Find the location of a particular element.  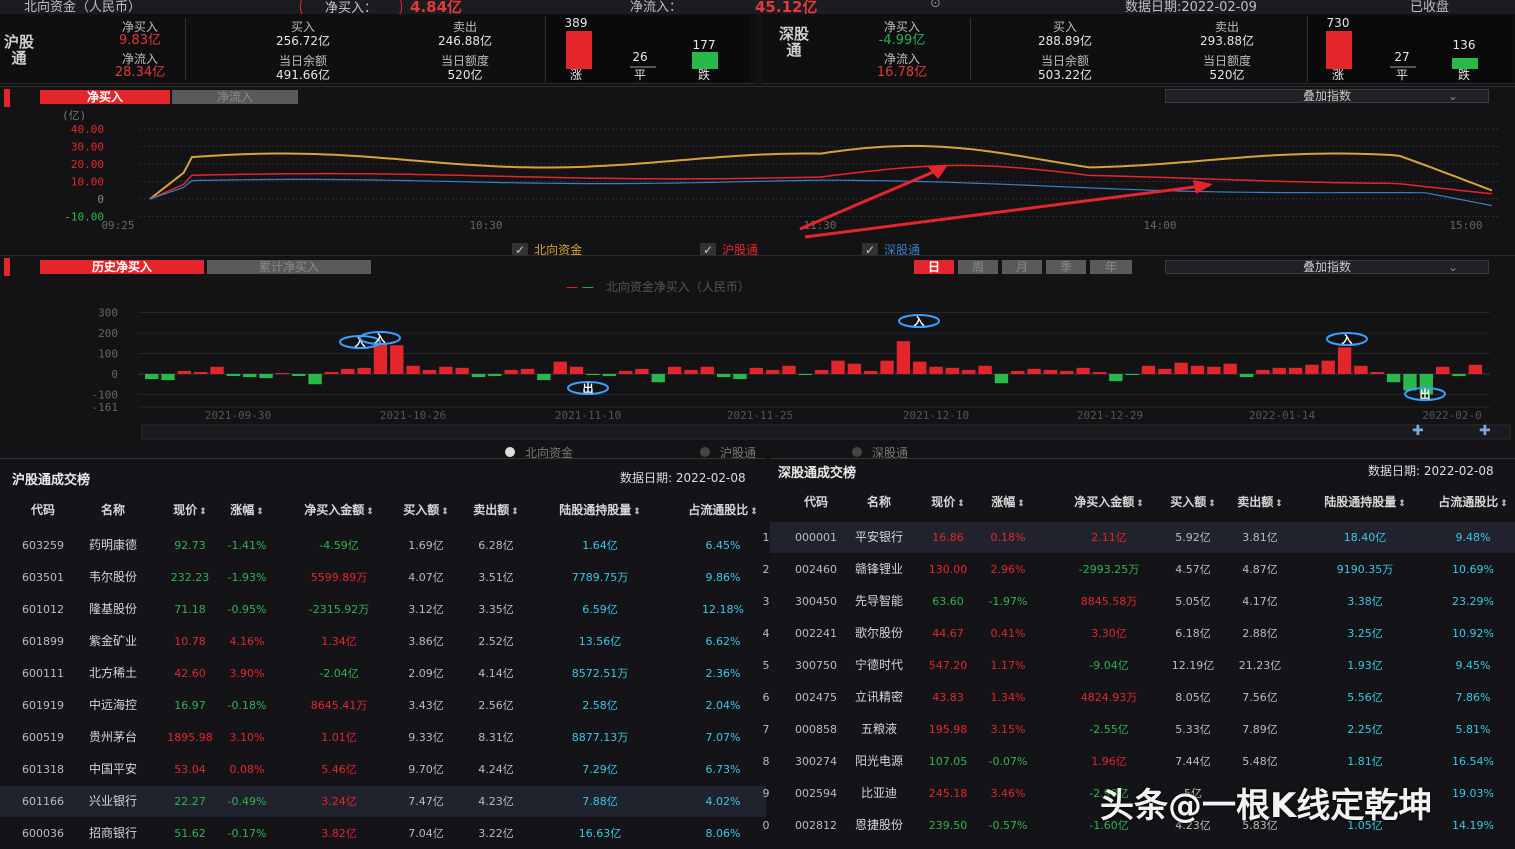

change-pct: 3.90% is located at coordinates (247, 673).